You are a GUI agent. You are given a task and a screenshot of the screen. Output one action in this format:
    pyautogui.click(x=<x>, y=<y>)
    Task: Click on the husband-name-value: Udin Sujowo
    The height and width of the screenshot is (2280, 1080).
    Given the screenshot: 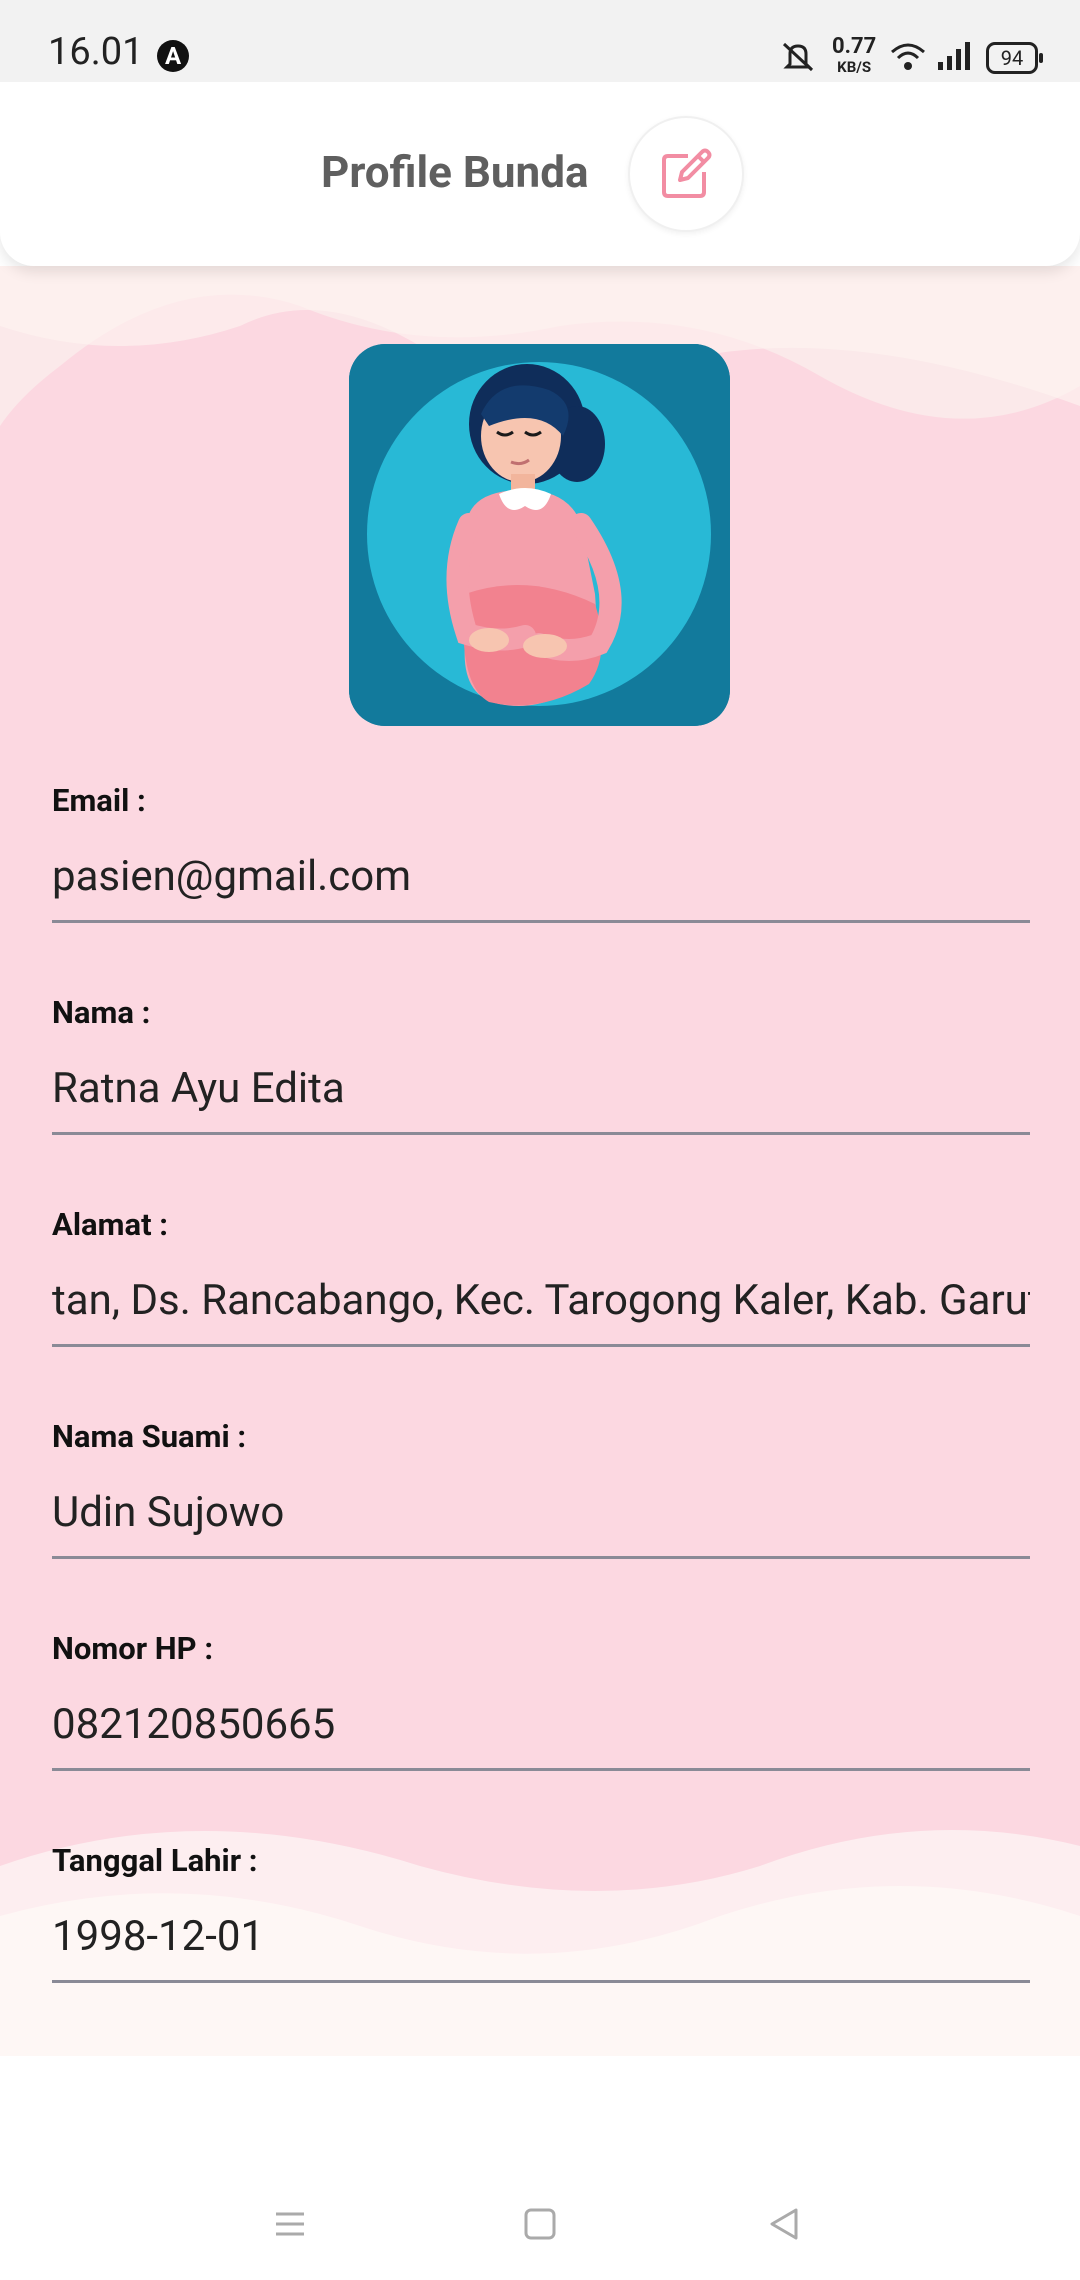 What is the action you would take?
    pyautogui.click(x=541, y=1516)
    